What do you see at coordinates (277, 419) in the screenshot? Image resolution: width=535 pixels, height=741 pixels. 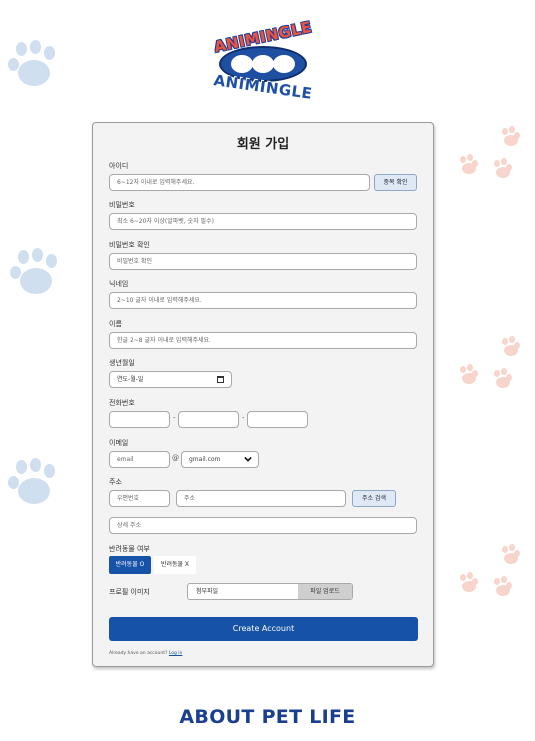 I see `phone-part3-input` at bounding box center [277, 419].